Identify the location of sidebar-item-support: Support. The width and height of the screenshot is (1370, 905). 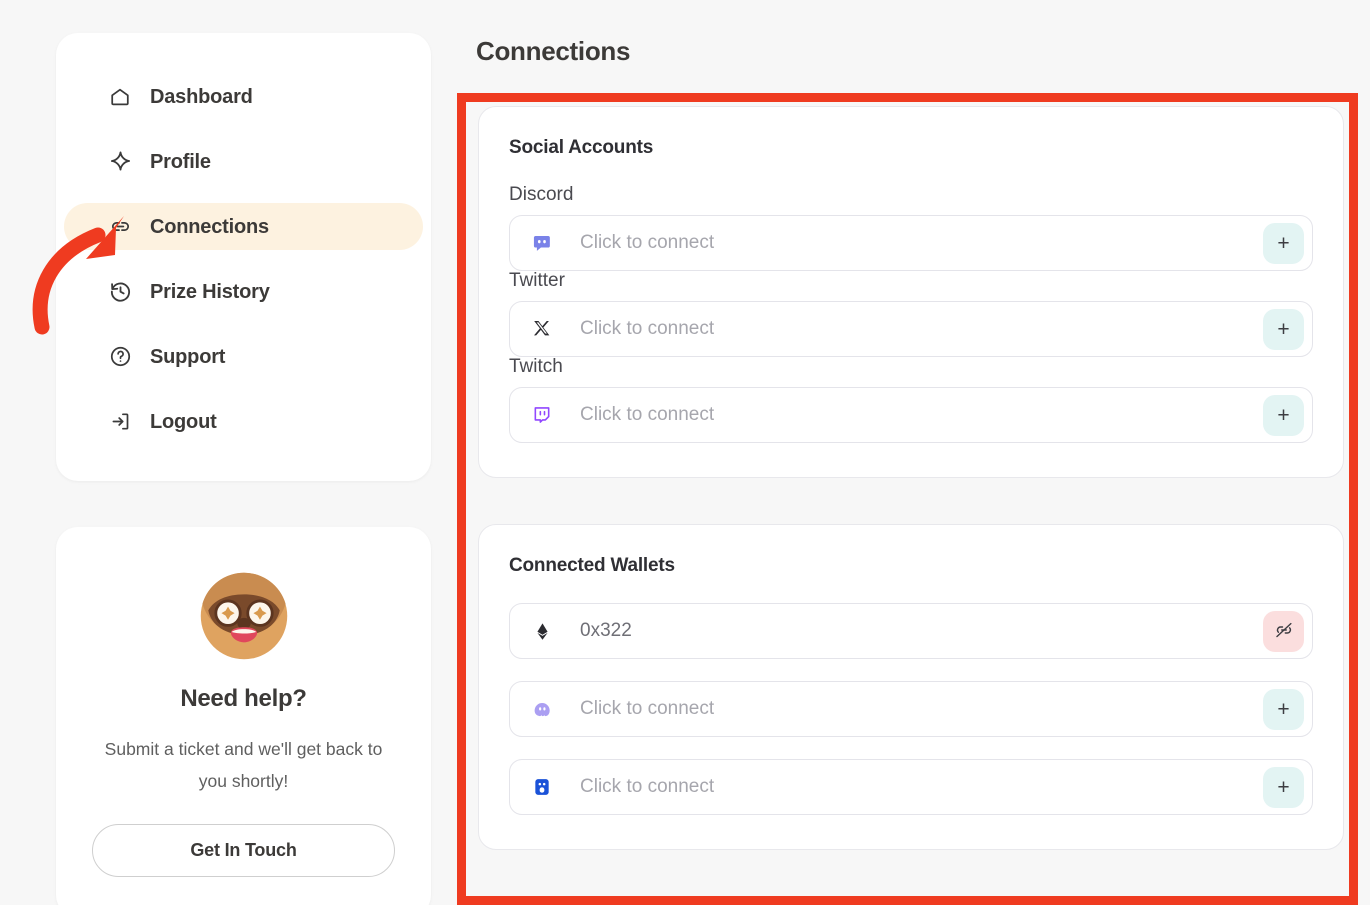
(243, 356).